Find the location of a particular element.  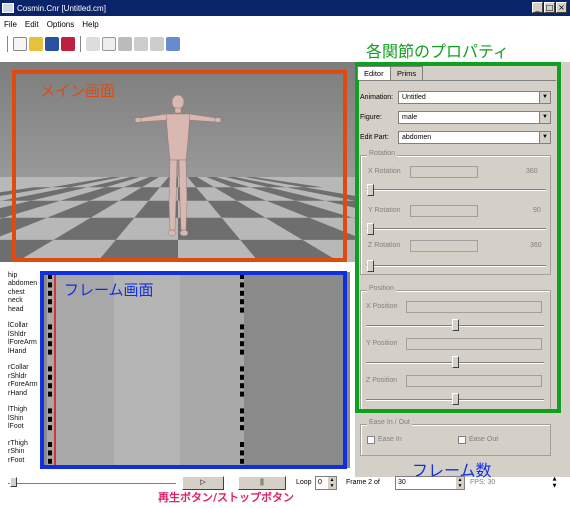

track-label: lShin is located at coordinates (16, 418).